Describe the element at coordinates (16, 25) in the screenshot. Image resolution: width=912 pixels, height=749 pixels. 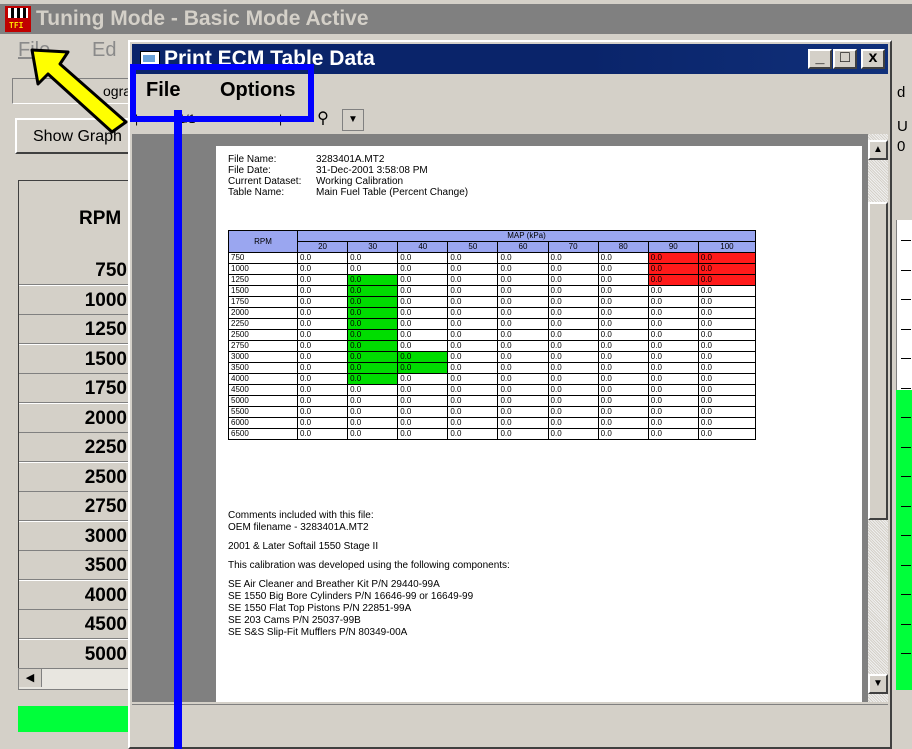
I see `app-logo-text: TFI` at that location.